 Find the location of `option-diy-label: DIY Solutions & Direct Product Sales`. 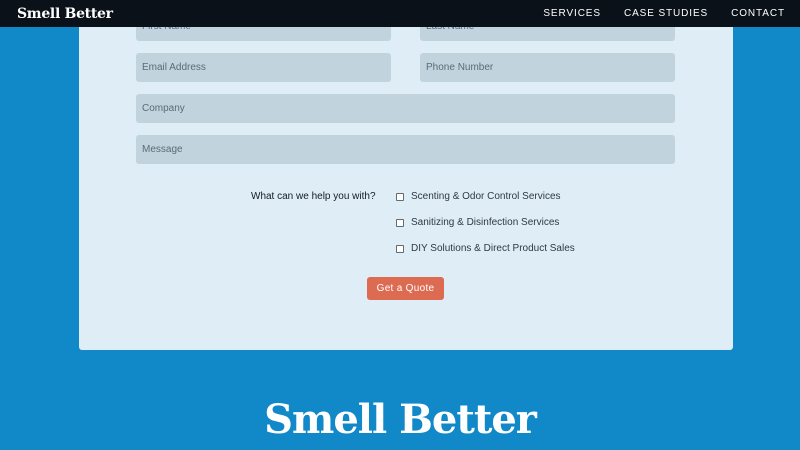

option-diy-label: DIY Solutions & Direct Product Sales is located at coordinates (493, 248).